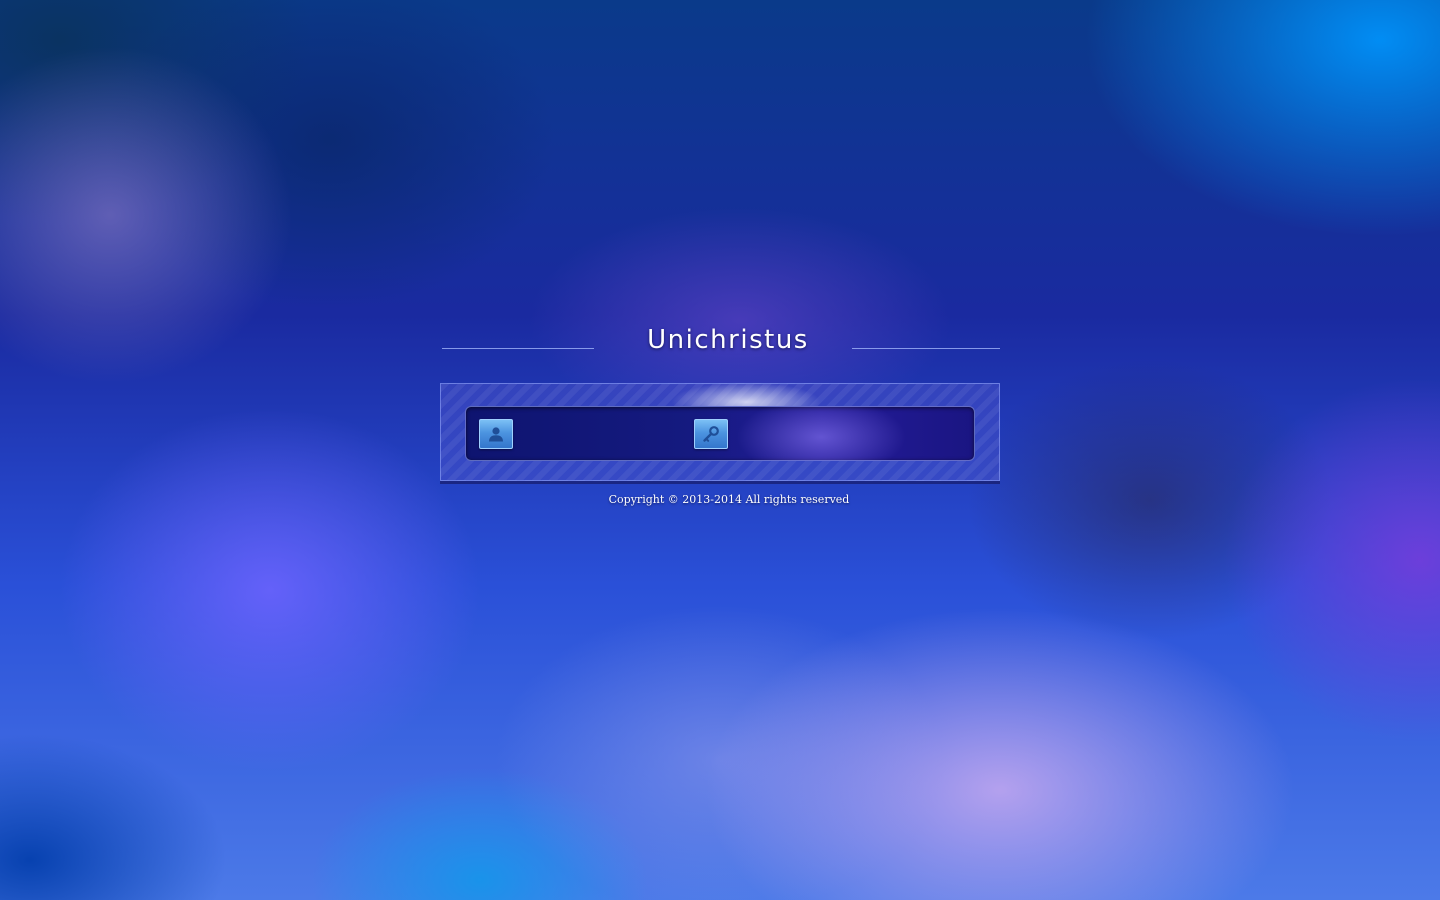 Image resolution: width=1440 pixels, height=900 pixels. I want to click on password-field, so click(828, 433).